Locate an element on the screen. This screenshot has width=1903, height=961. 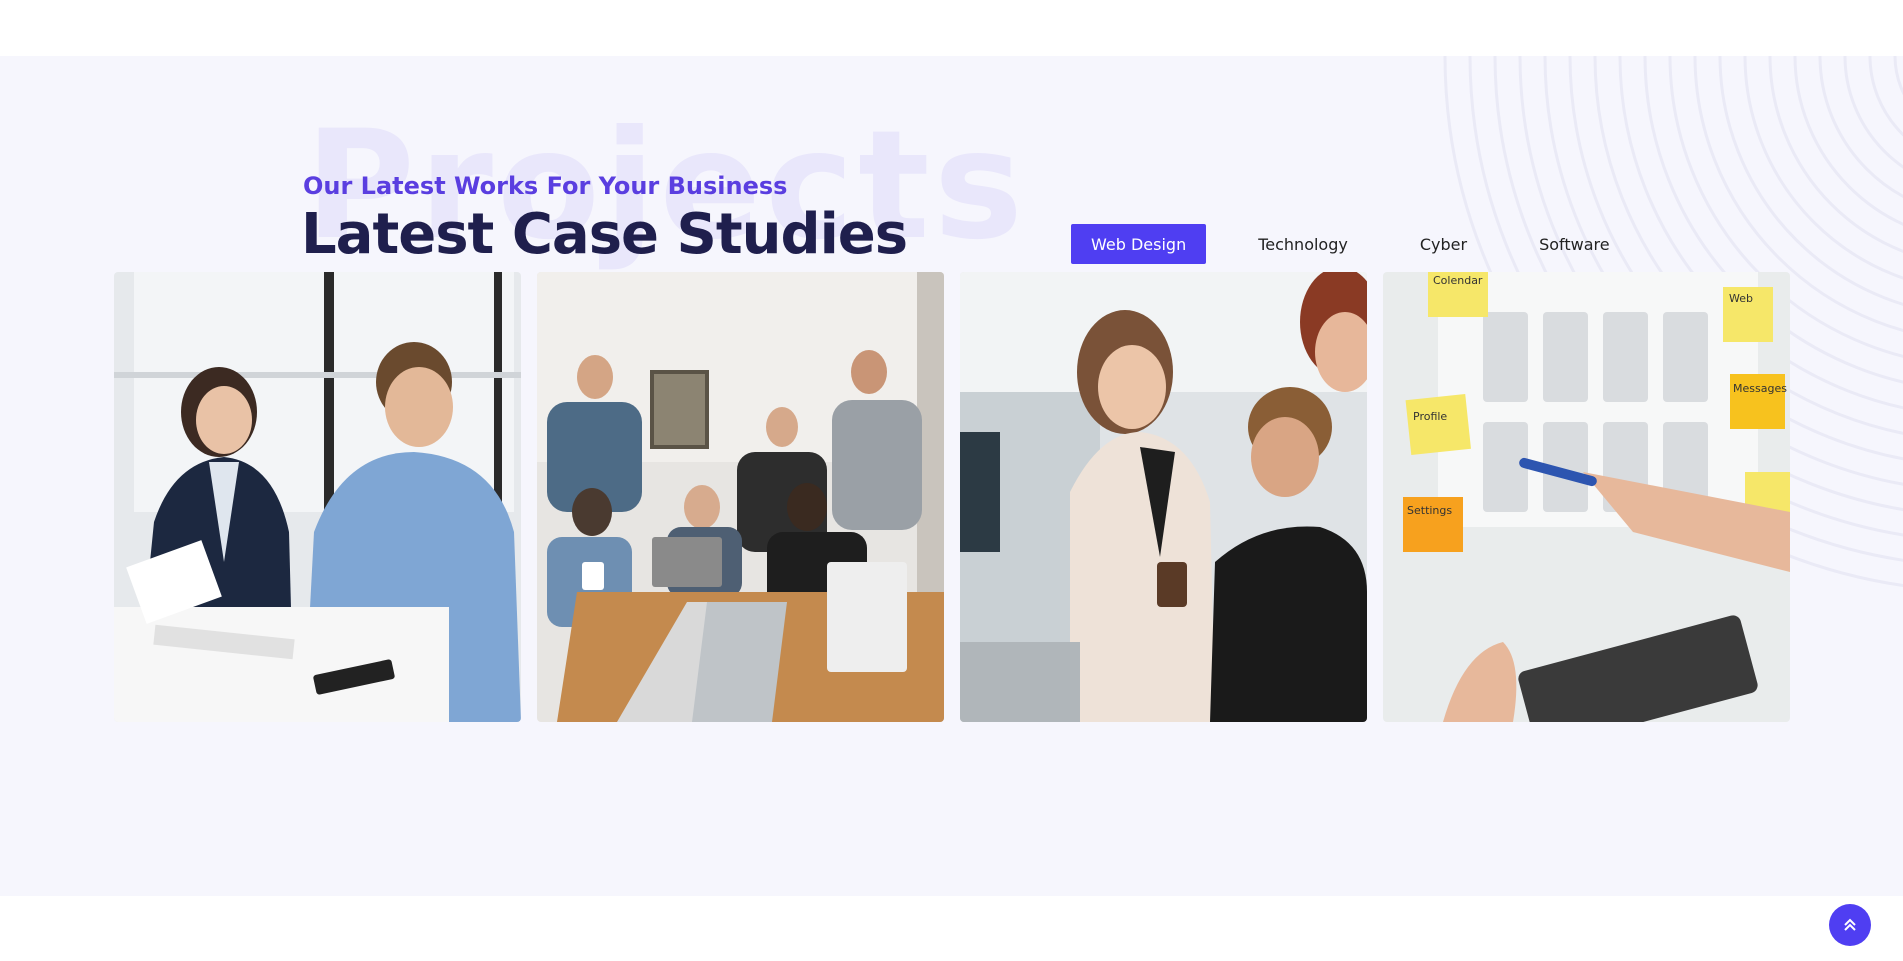
filter-technology: Technology is located at coordinates (1303, 244).